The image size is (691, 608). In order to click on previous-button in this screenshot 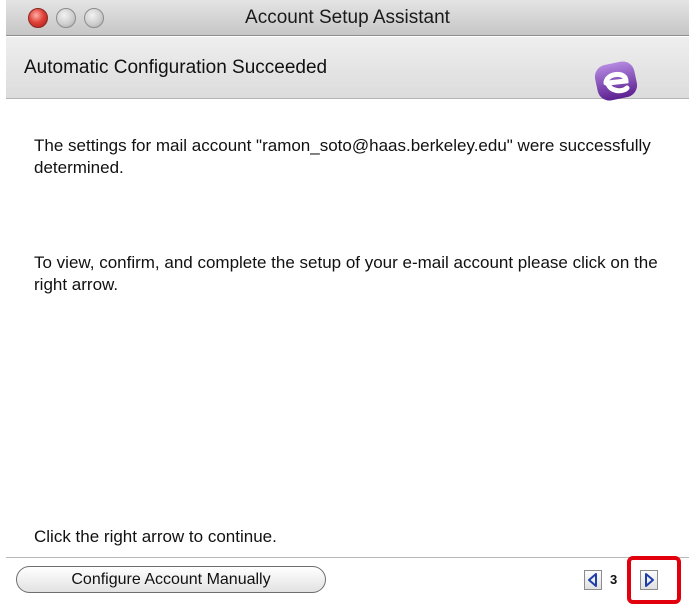, I will do `click(593, 580)`.